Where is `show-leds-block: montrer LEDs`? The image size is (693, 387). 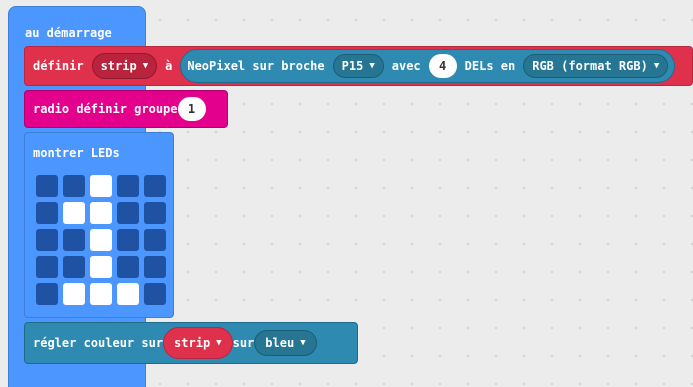 show-leds-block: montrer LEDs is located at coordinates (99, 225).